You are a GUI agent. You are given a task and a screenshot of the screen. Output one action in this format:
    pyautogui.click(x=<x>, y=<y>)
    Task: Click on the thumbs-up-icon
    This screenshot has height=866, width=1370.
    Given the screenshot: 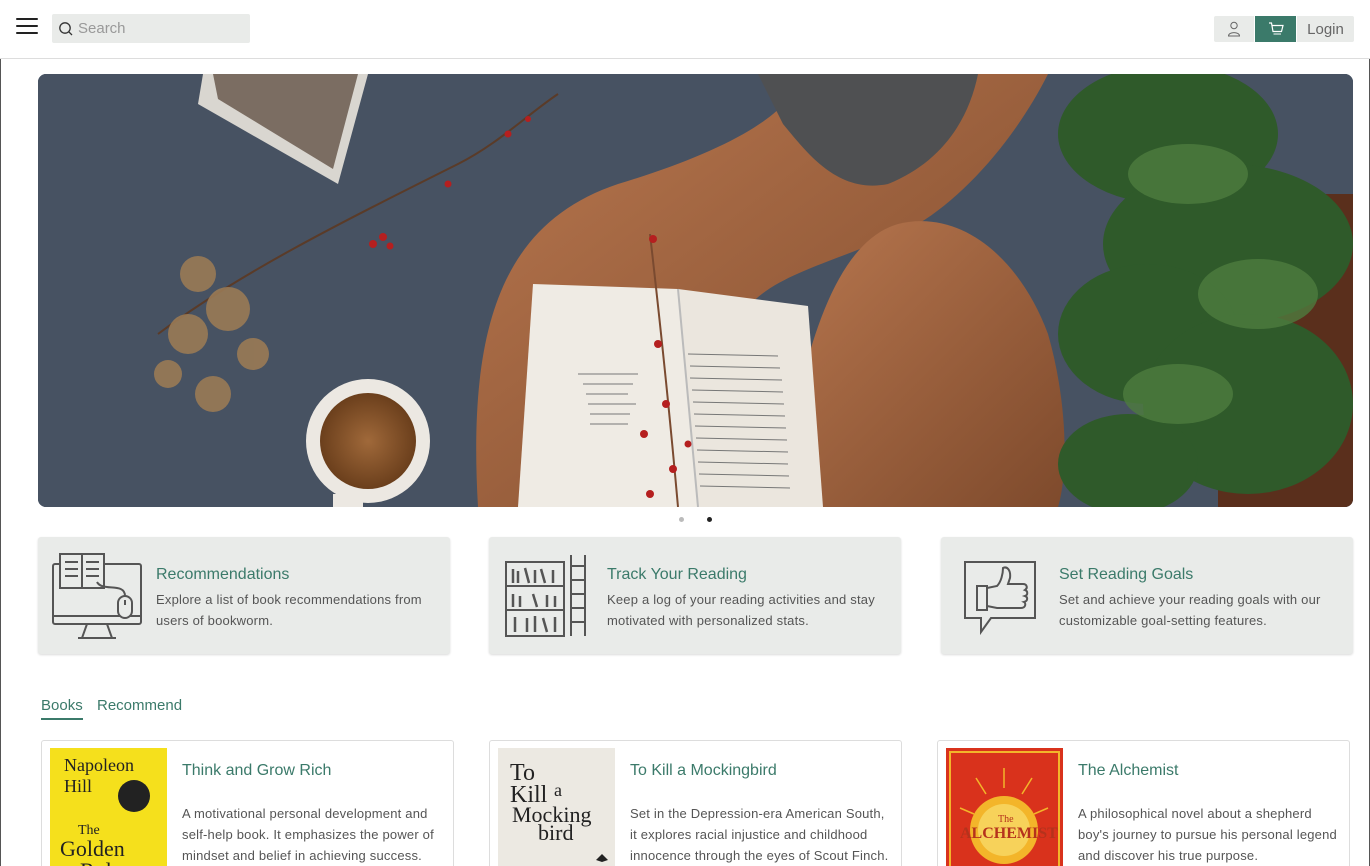 What is the action you would take?
    pyautogui.click(x=1000, y=598)
    